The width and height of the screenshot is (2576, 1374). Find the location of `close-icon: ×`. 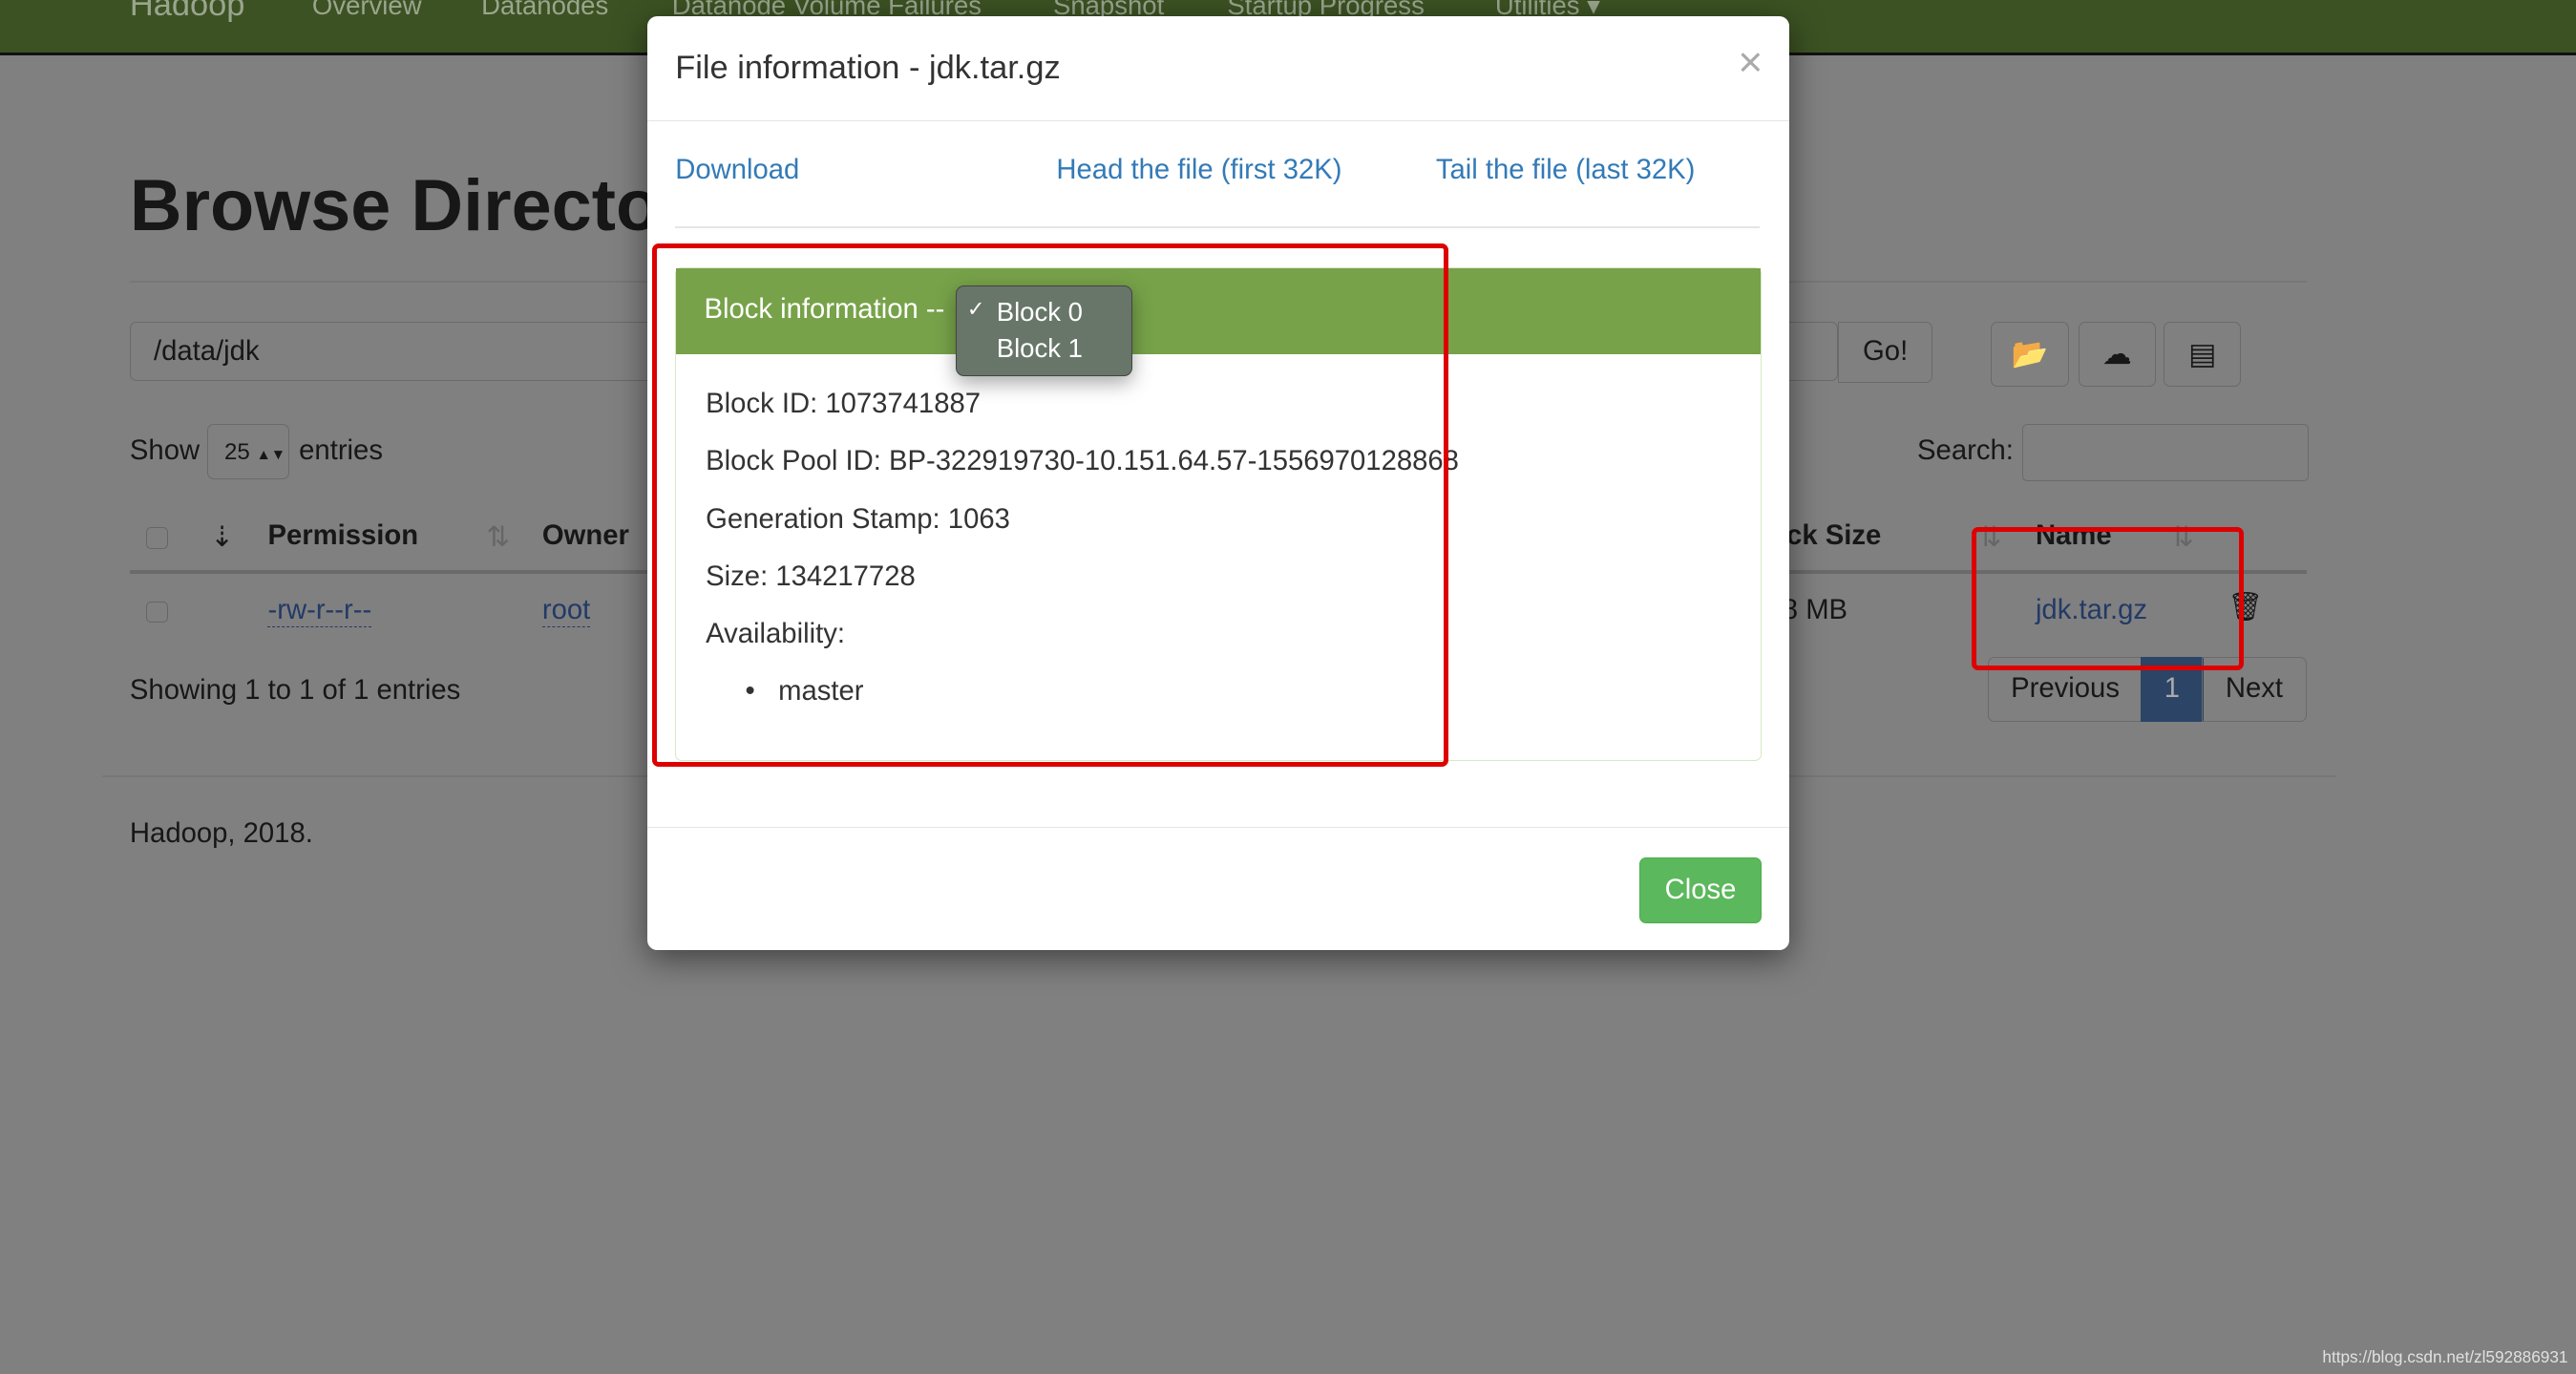

close-icon: × is located at coordinates (1750, 63).